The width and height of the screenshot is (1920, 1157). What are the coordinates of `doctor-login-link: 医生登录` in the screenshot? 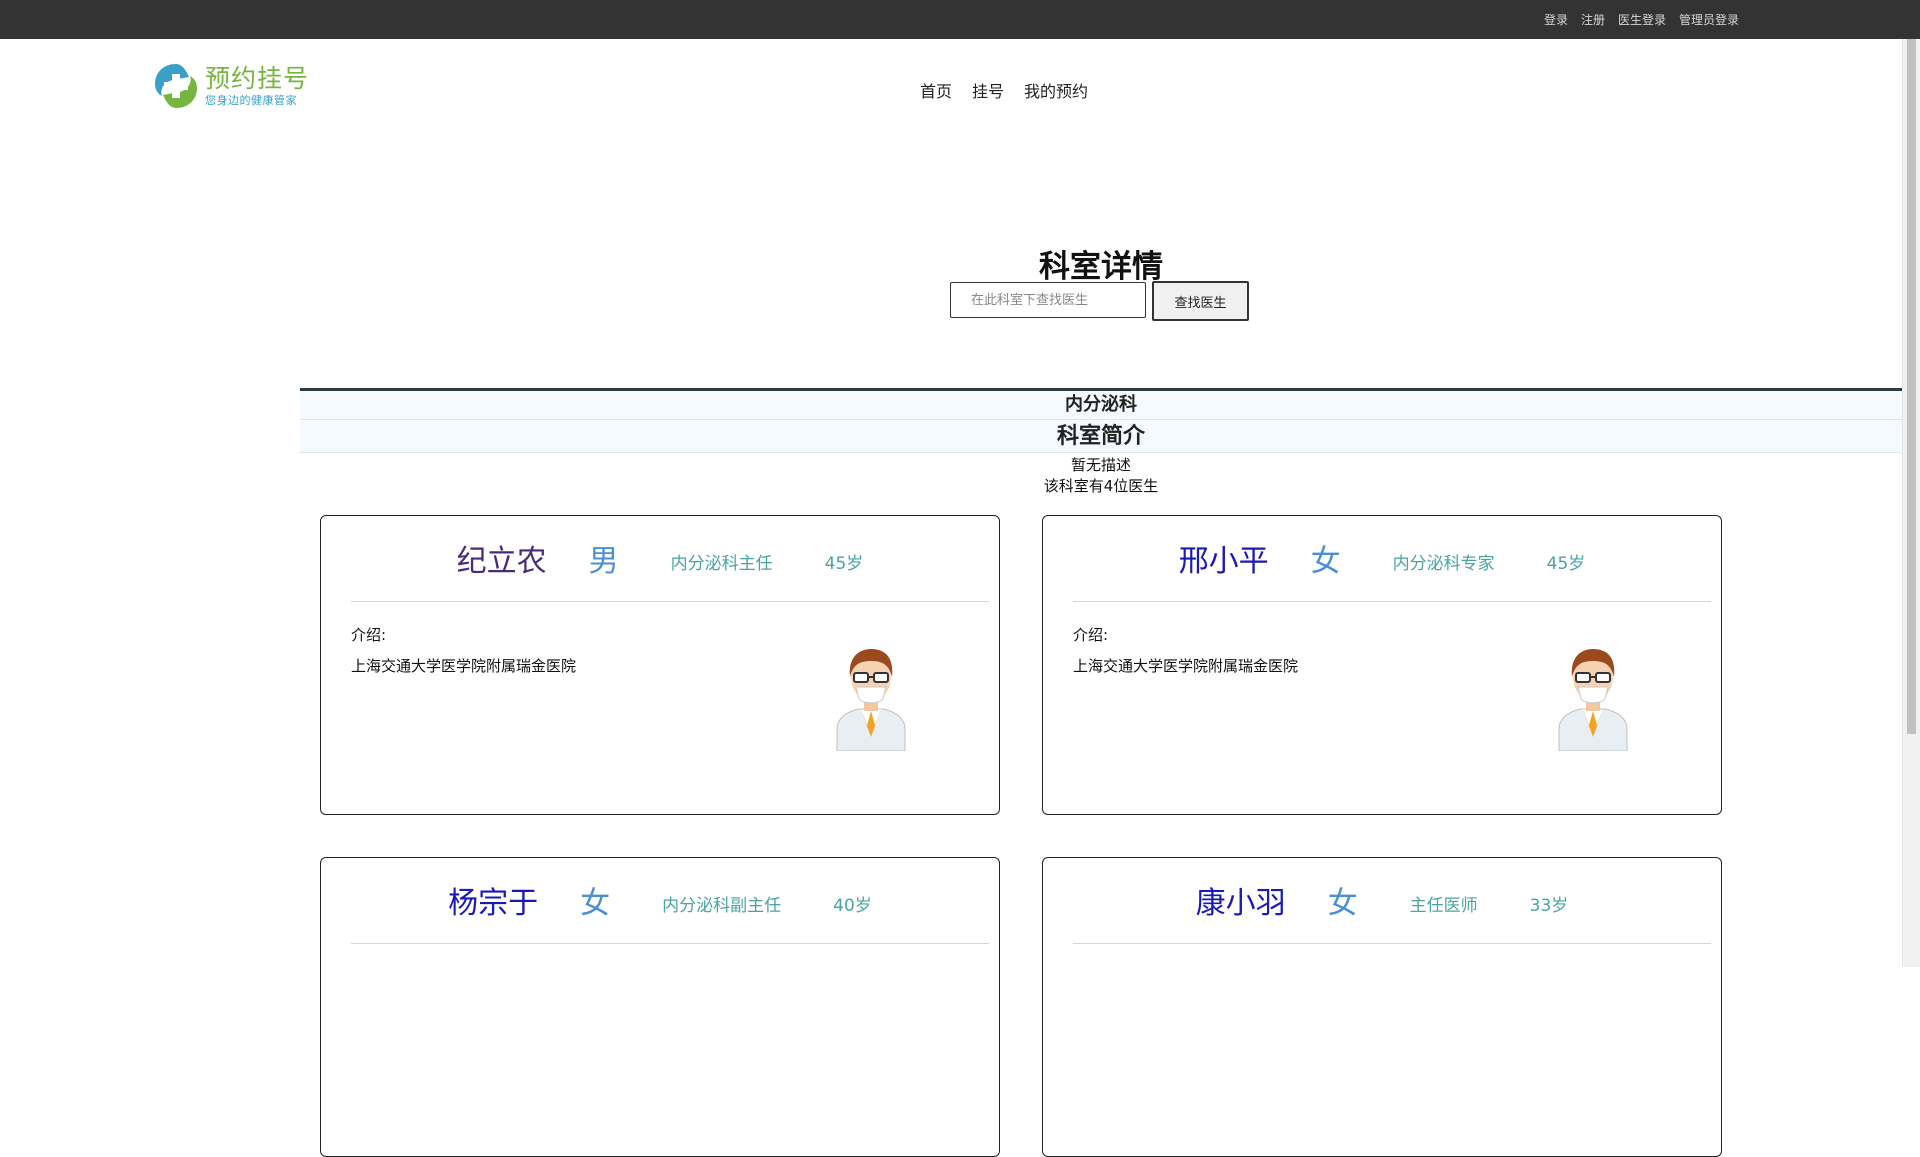 It's located at (1642, 19).